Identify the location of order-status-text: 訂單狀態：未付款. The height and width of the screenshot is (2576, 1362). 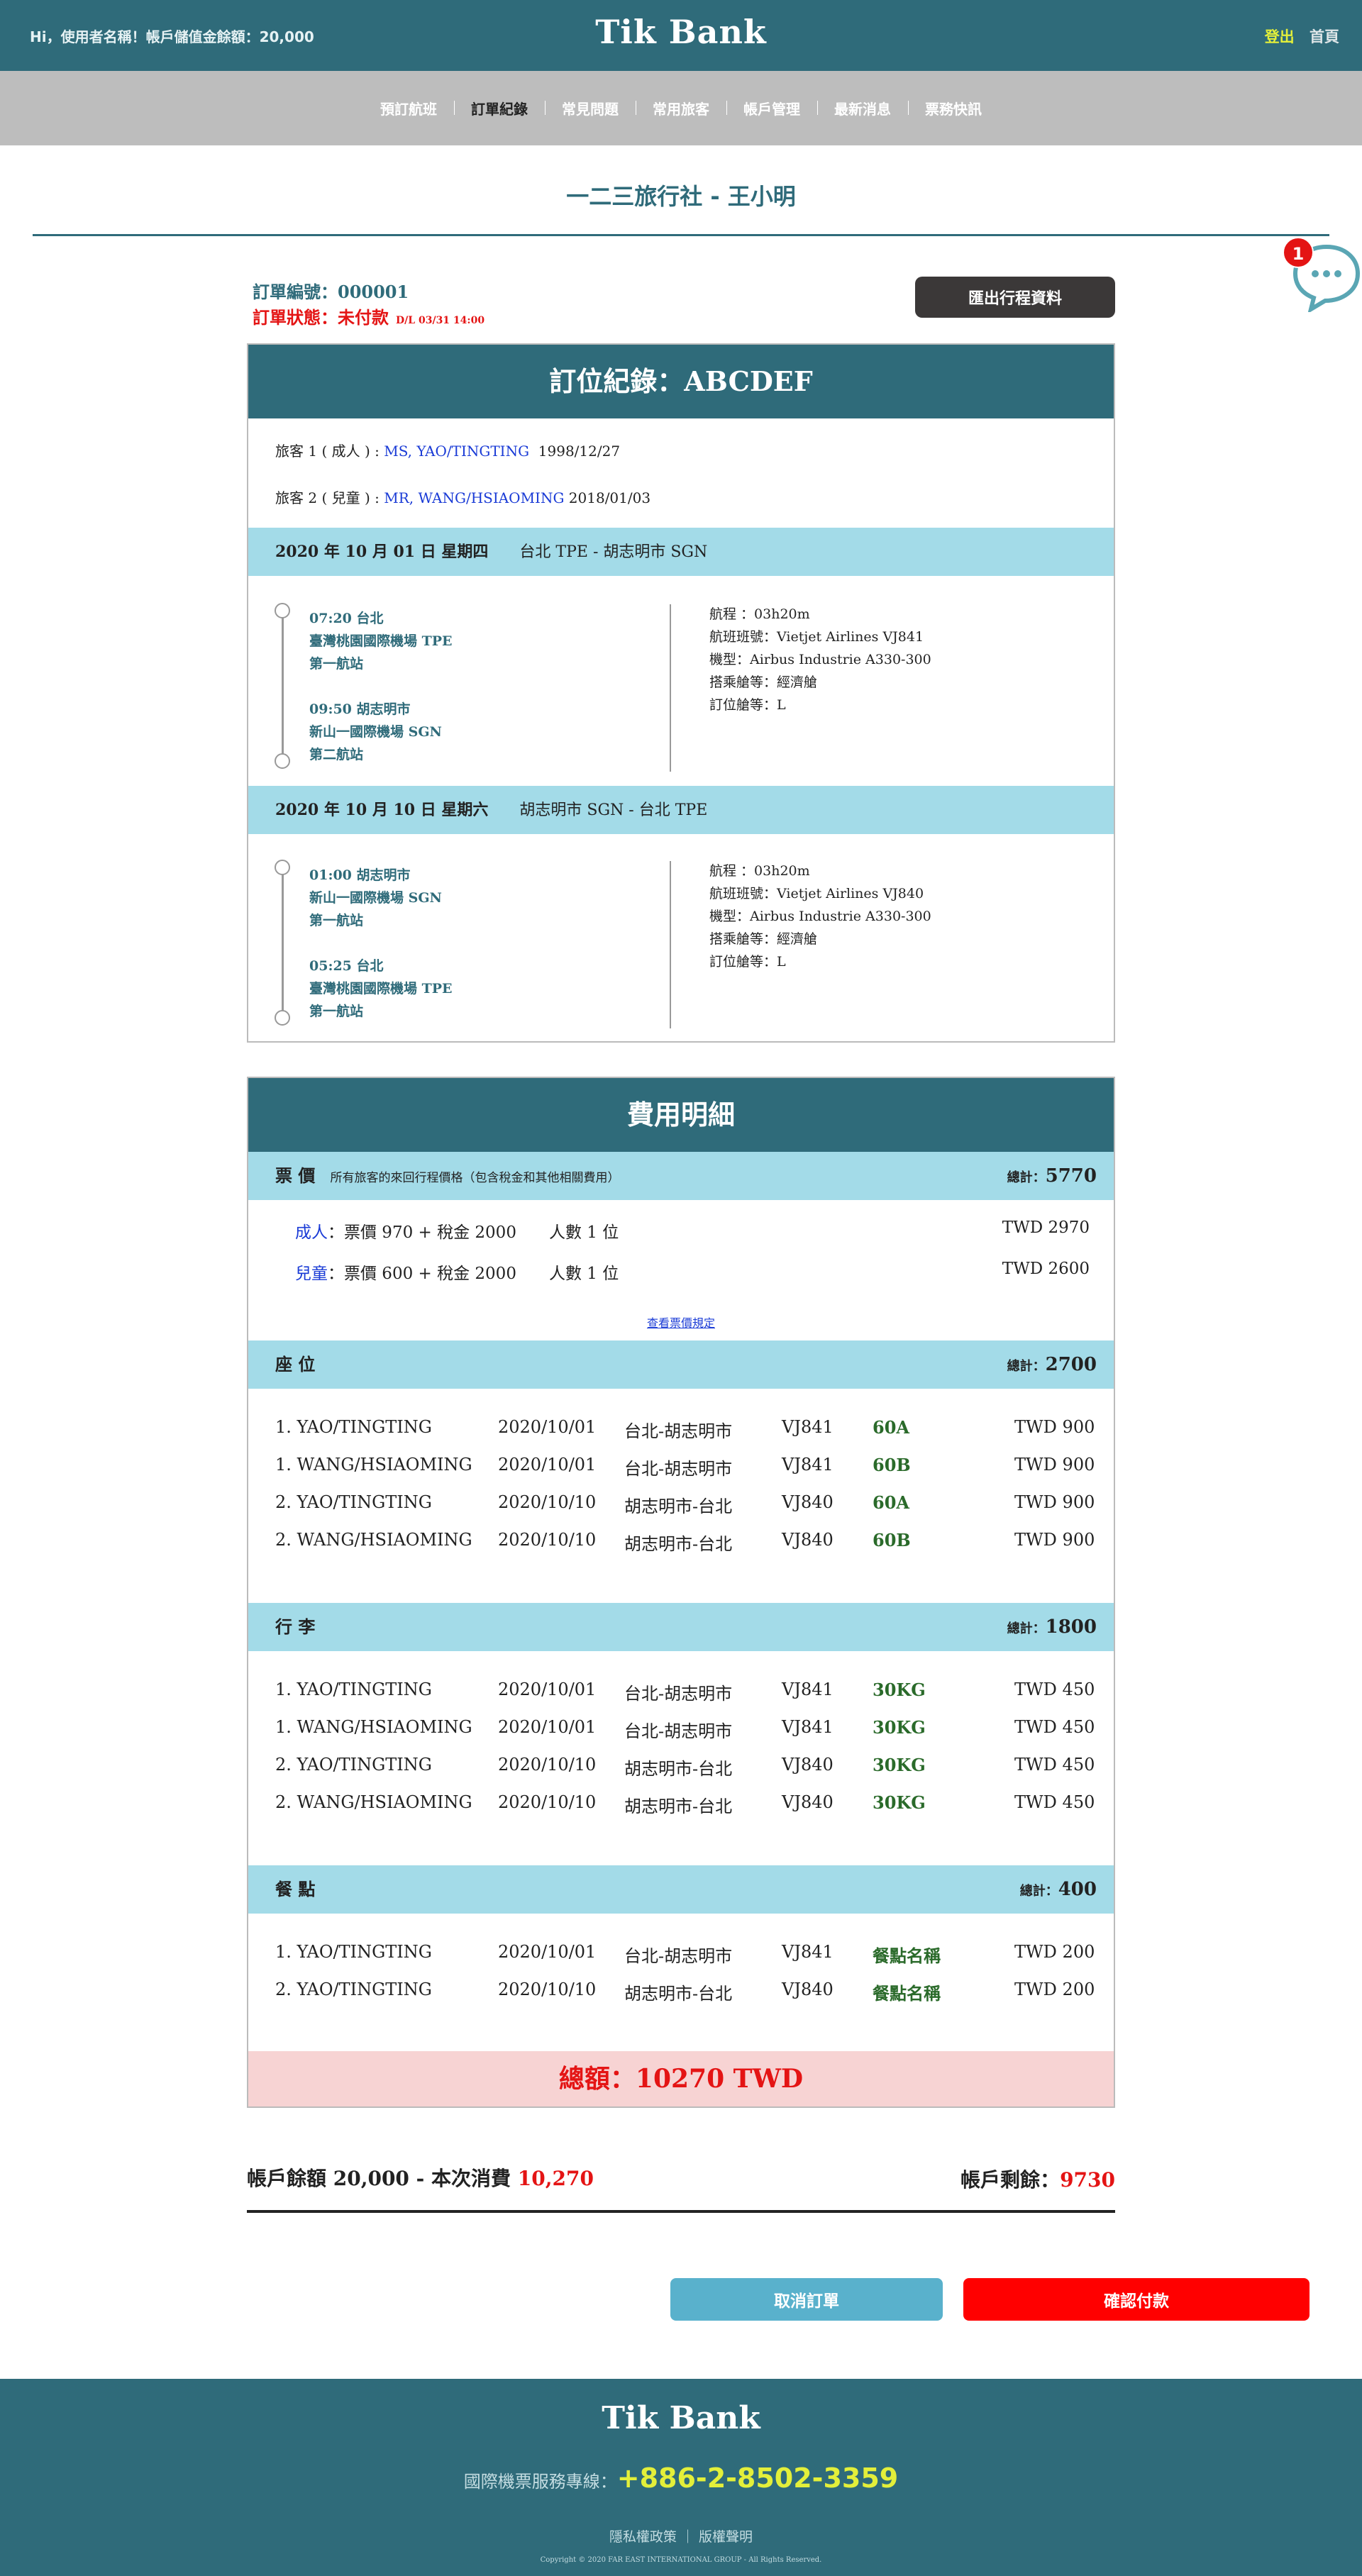
(321, 317).